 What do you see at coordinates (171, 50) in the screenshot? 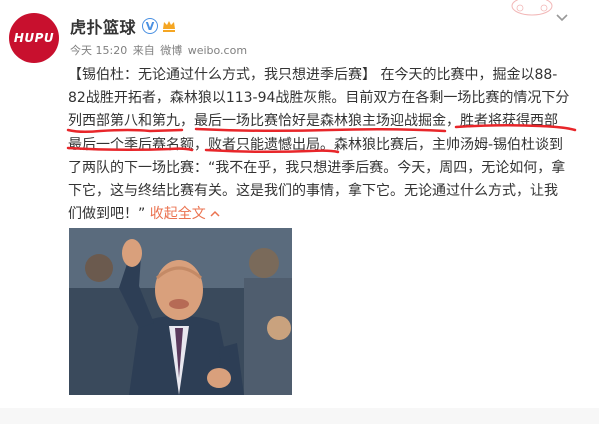
I see `source-name: 微博` at bounding box center [171, 50].